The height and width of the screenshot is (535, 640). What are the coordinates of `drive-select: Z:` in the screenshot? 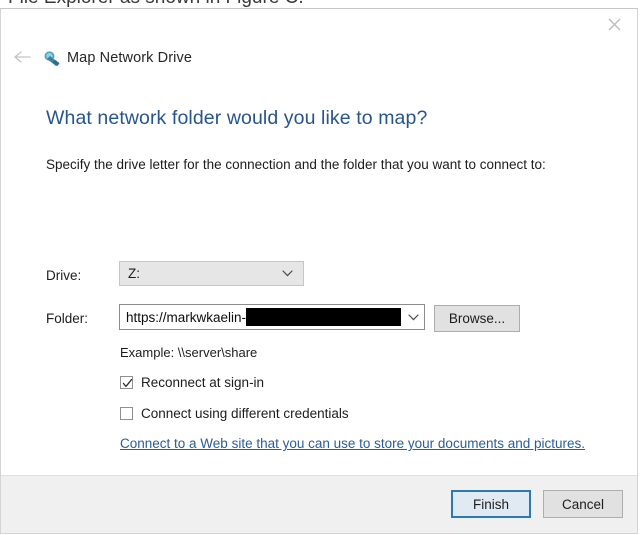 It's located at (211, 273).